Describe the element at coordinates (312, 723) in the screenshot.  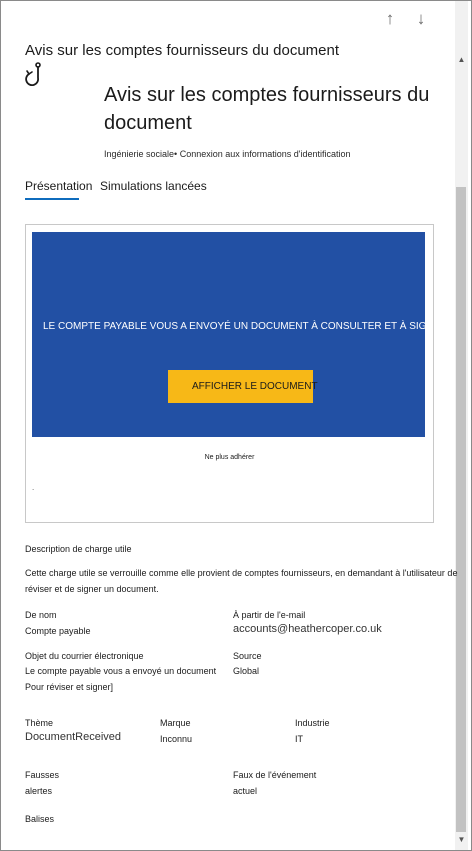
I see `industry-label: Industrie` at that location.